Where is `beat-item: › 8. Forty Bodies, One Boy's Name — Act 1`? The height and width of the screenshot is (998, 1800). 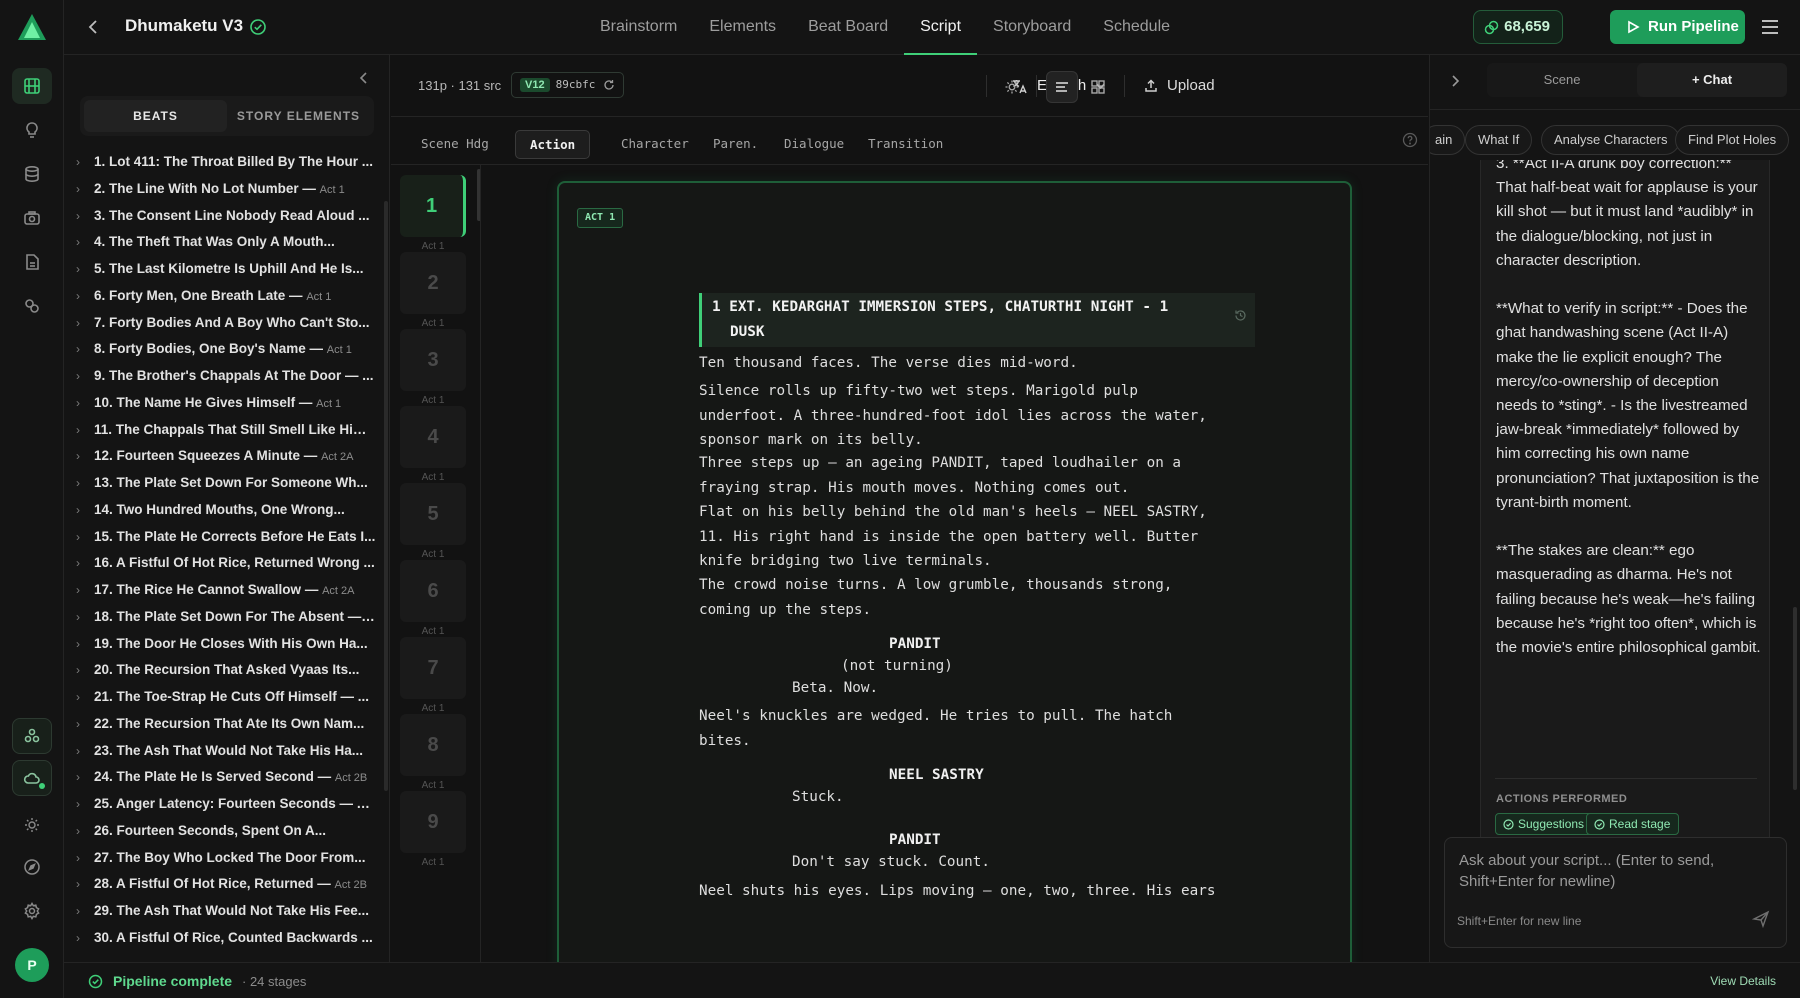
beat-item: › 8. Forty Bodies, One Boy's Name — Act 1 is located at coordinates (225, 349).